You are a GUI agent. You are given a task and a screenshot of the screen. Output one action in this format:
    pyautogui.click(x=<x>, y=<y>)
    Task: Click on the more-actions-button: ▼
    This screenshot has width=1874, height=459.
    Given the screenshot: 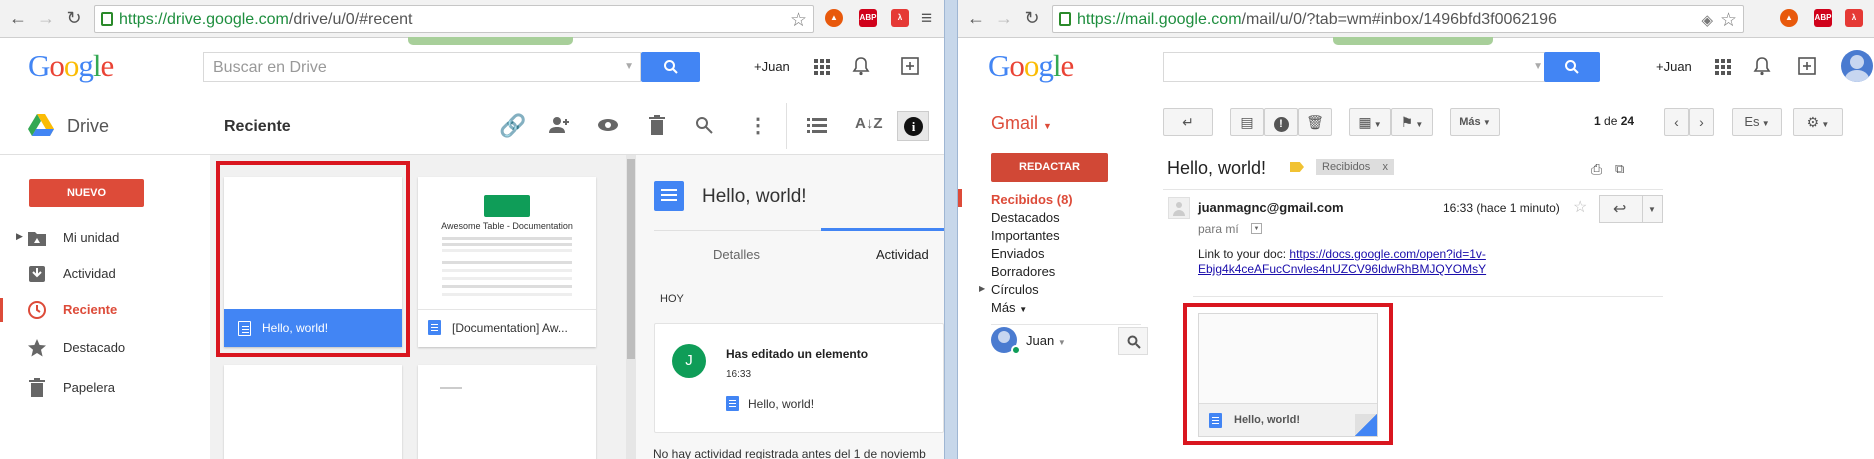 What is the action you would take?
    pyautogui.click(x=1653, y=209)
    